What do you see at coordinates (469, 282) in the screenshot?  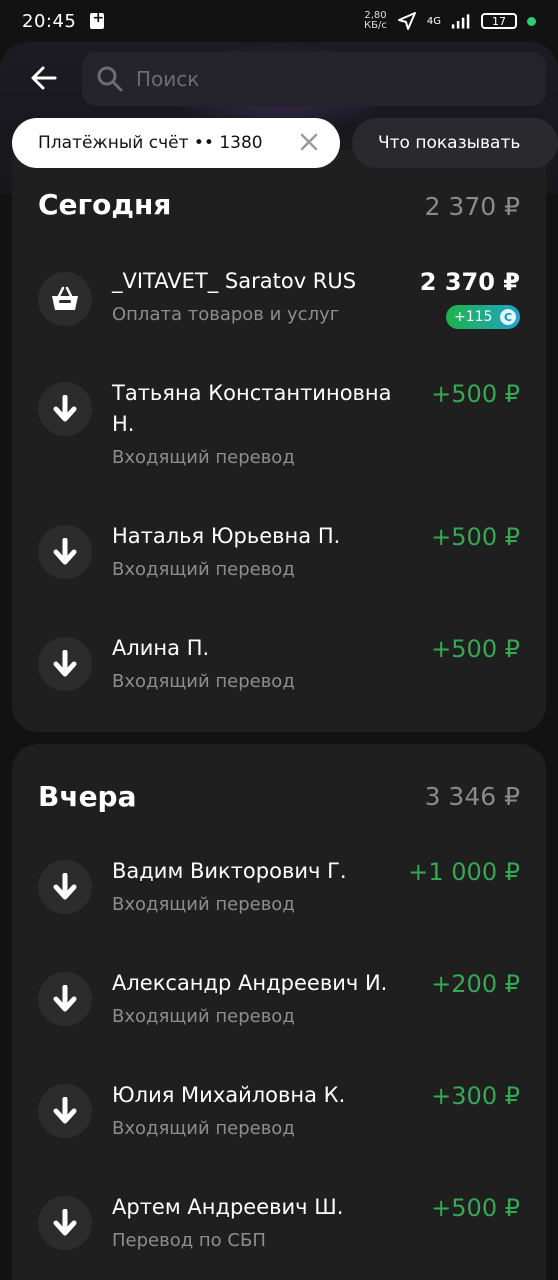 I see `transaction-amount: 2 370 ₽` at bounding box center [469, 282].